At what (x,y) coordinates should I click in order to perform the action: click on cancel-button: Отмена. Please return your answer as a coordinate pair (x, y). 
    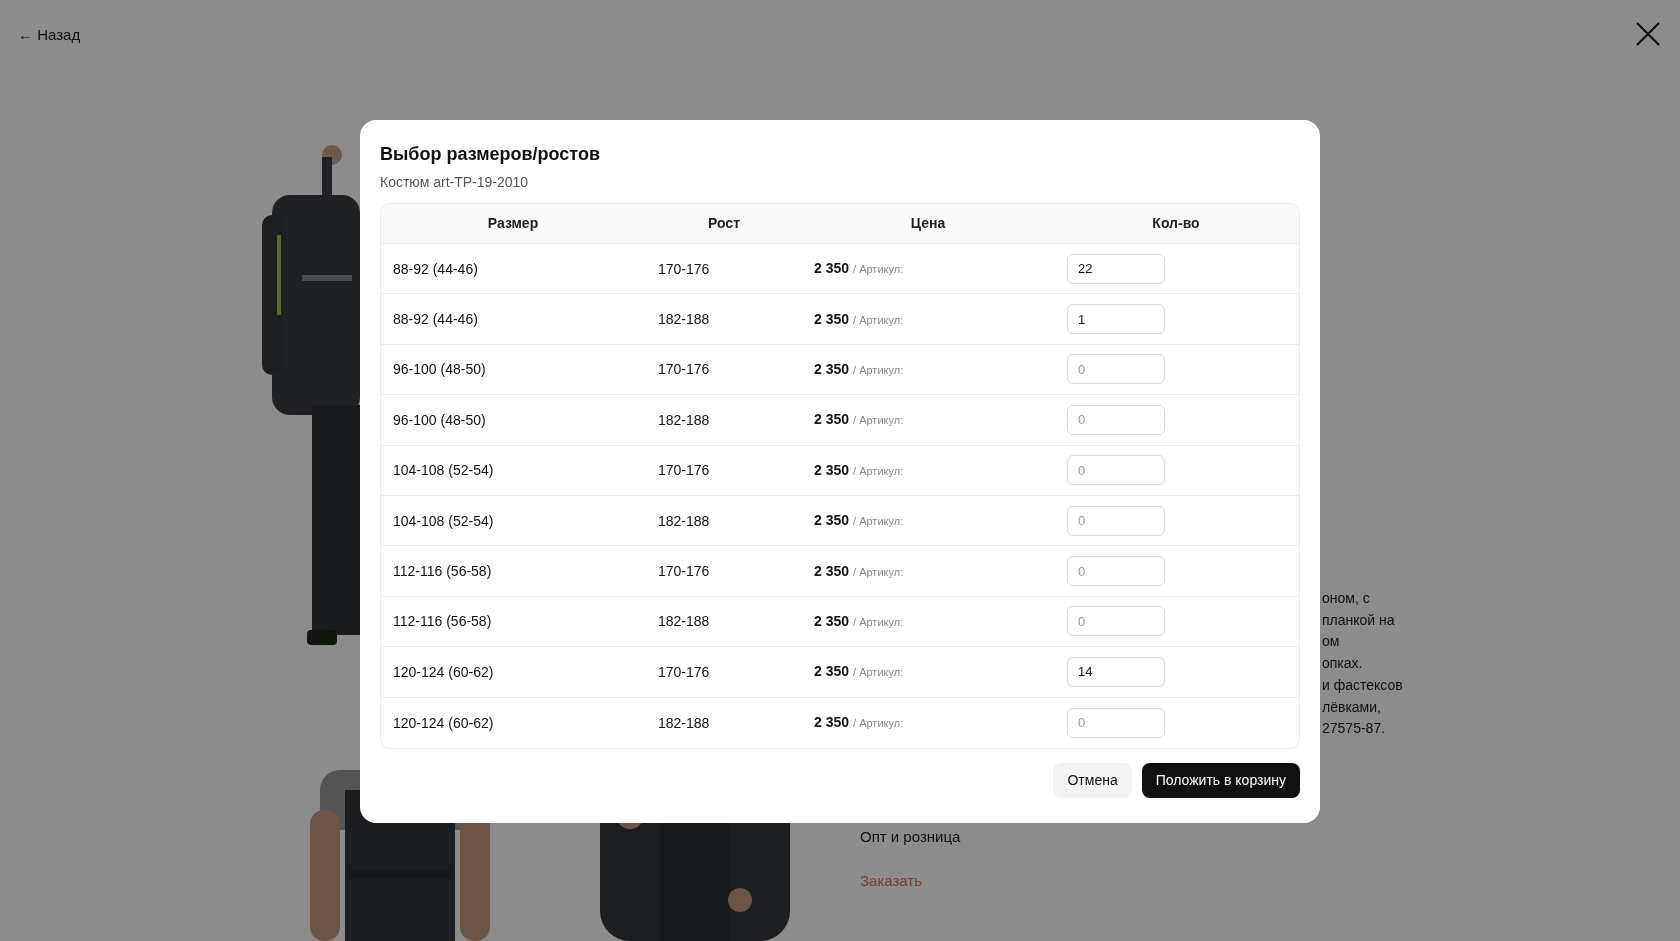
    Looking at the image, I should click on (1092, 780).